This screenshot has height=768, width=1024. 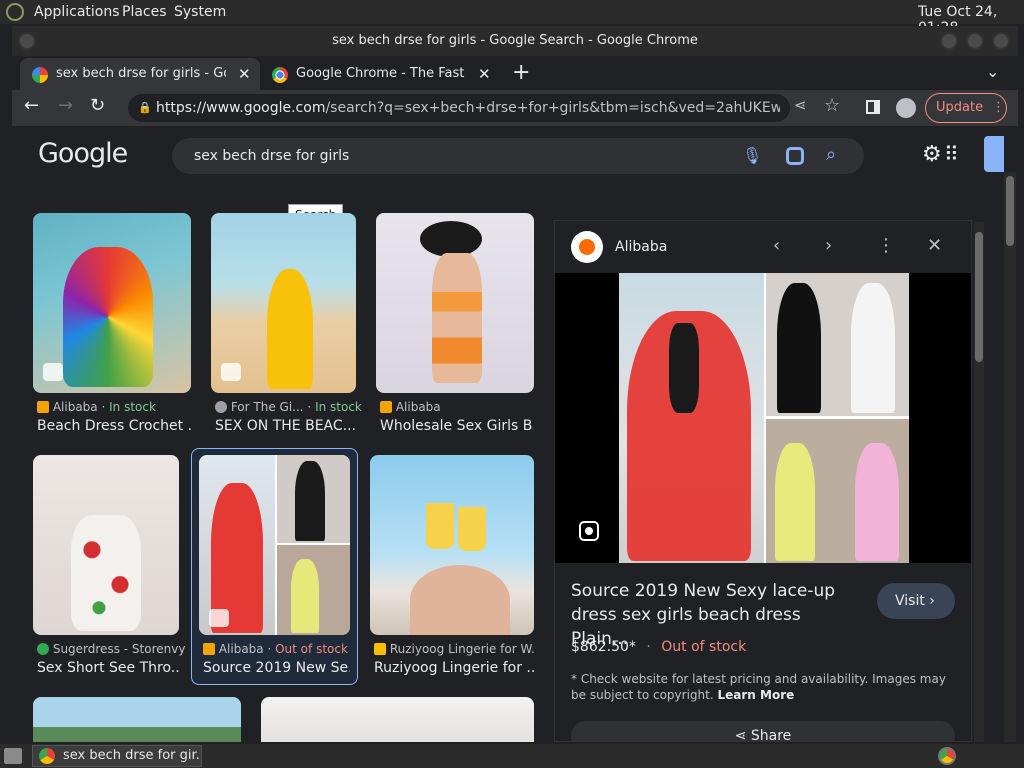 I want to click on stock-label: In stock, so click(x=132, y=407).